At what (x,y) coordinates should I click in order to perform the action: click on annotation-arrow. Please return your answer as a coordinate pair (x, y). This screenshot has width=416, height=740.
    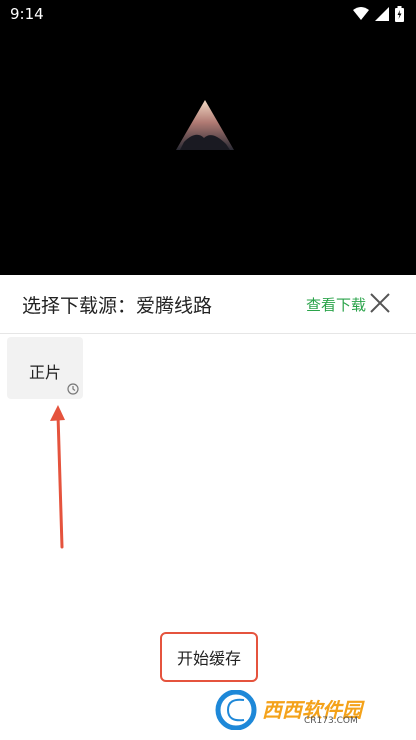
    Looking at the image, I should click on (57, 477).